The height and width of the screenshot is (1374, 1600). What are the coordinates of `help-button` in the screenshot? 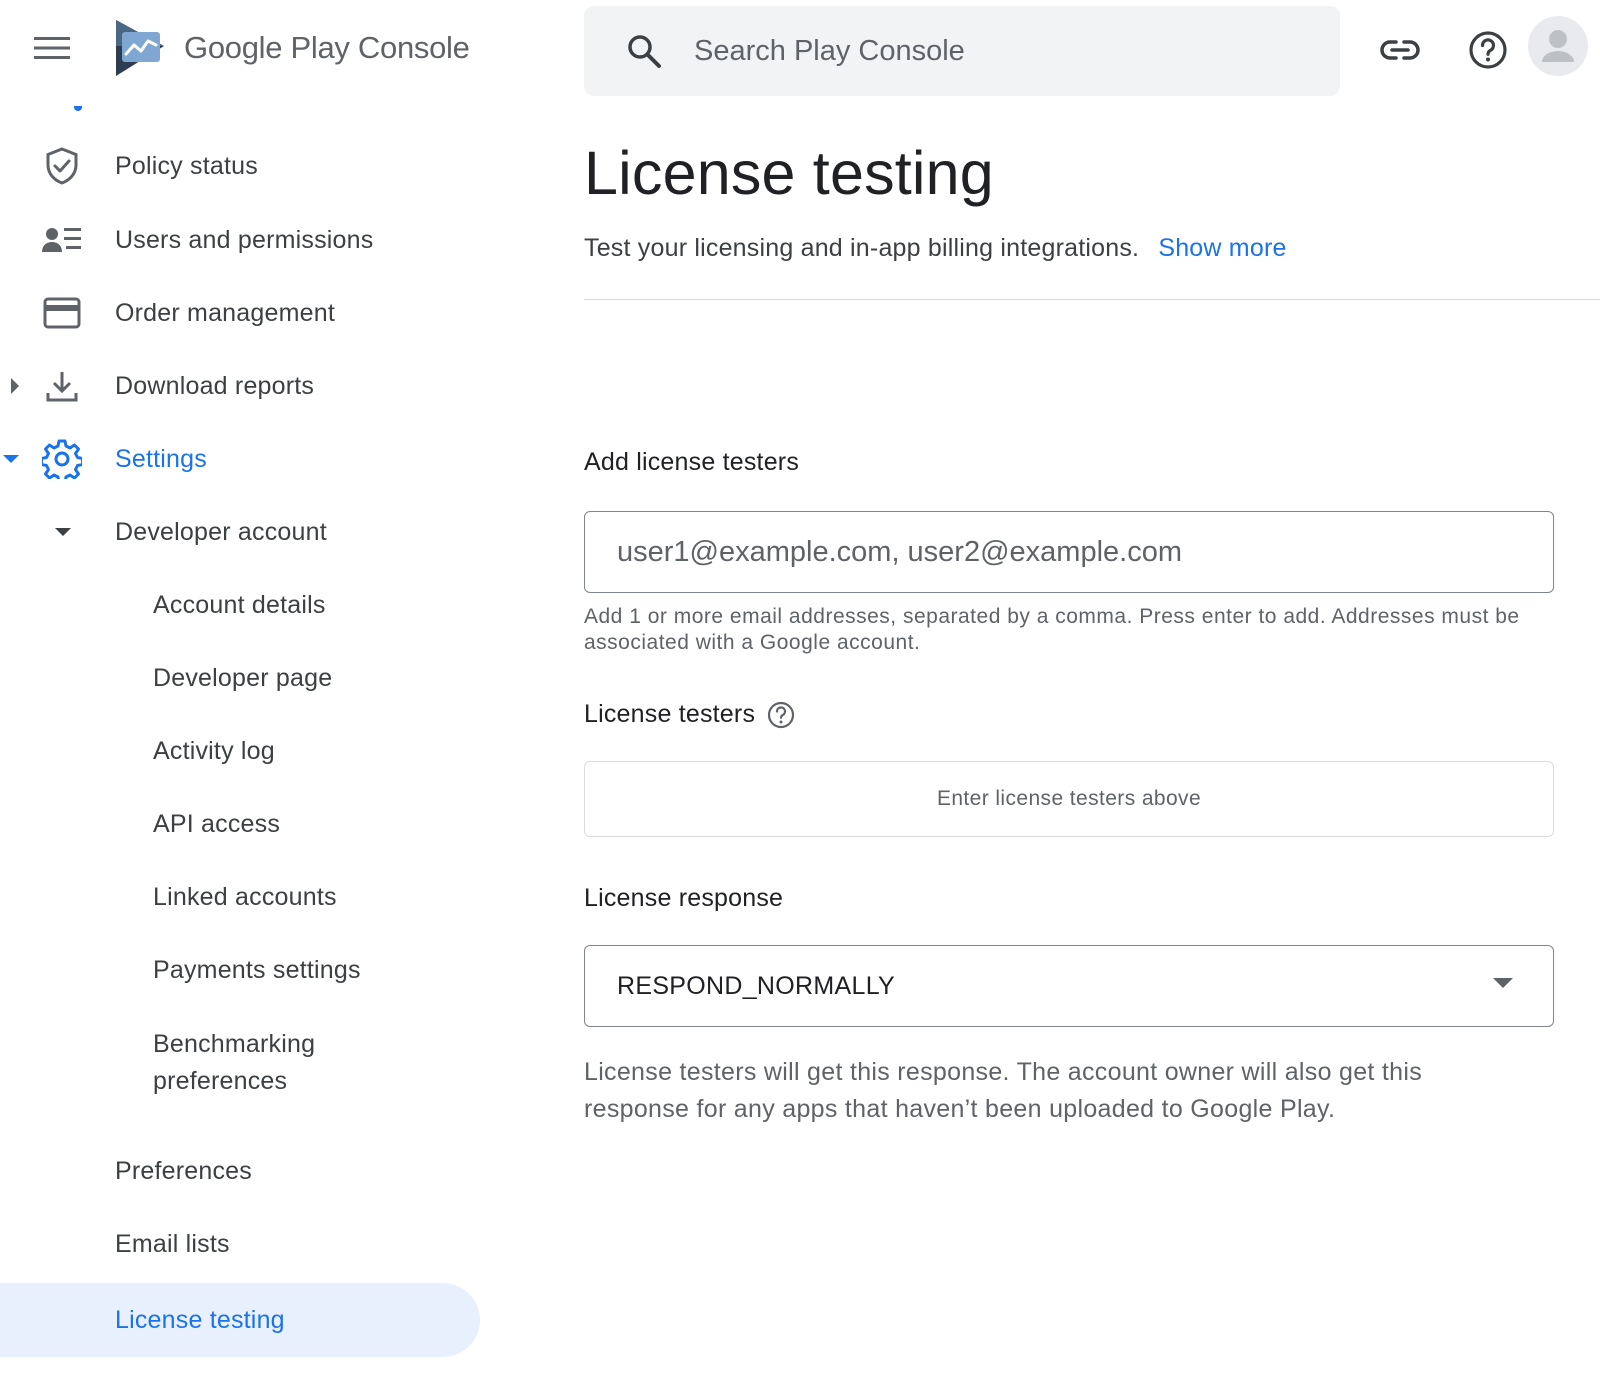 It's located at (1488, 50).